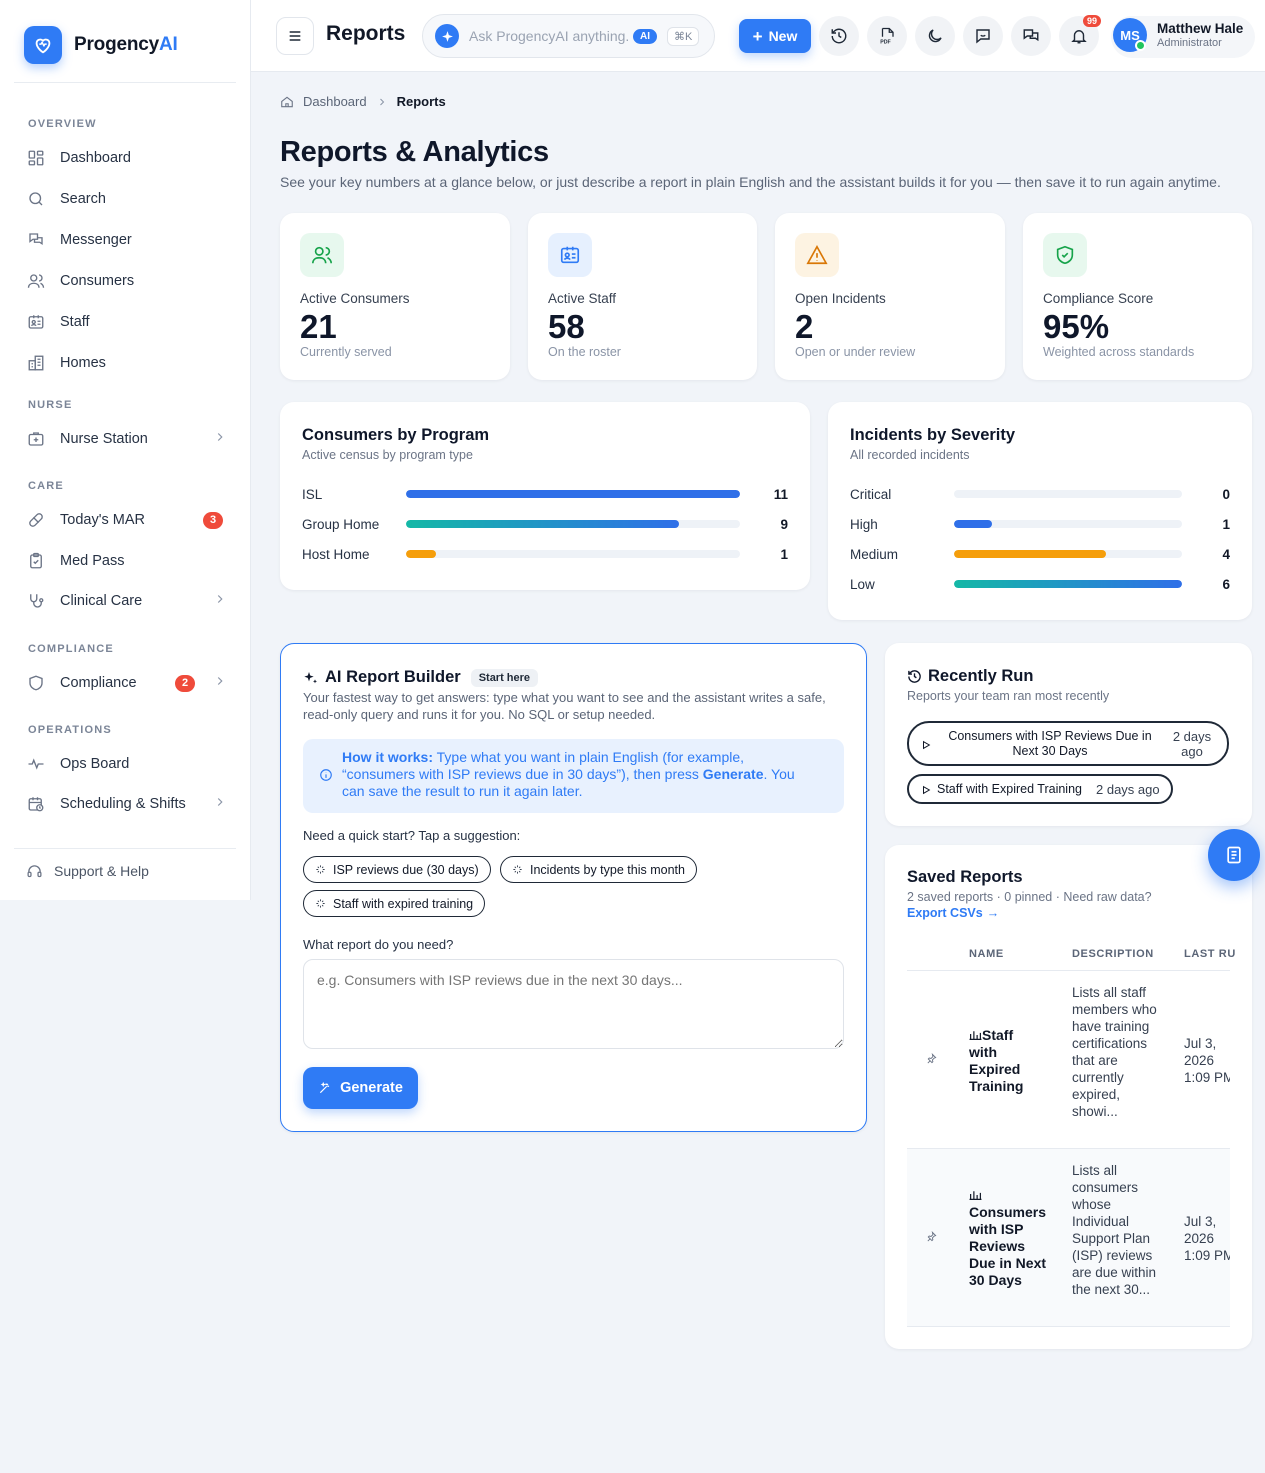 The image size is (1265, 1473). What do you see at coordinates (935, 36) in the screenshot?
I see `dark-mode-toggle` at bounding box center [935, 36].